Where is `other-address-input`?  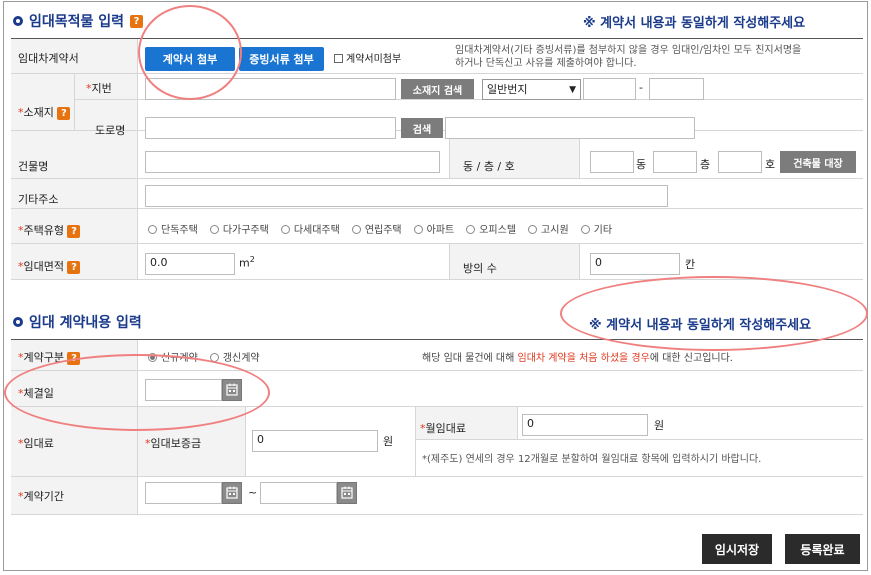 other-address-input is located at coordinates (406, 196).